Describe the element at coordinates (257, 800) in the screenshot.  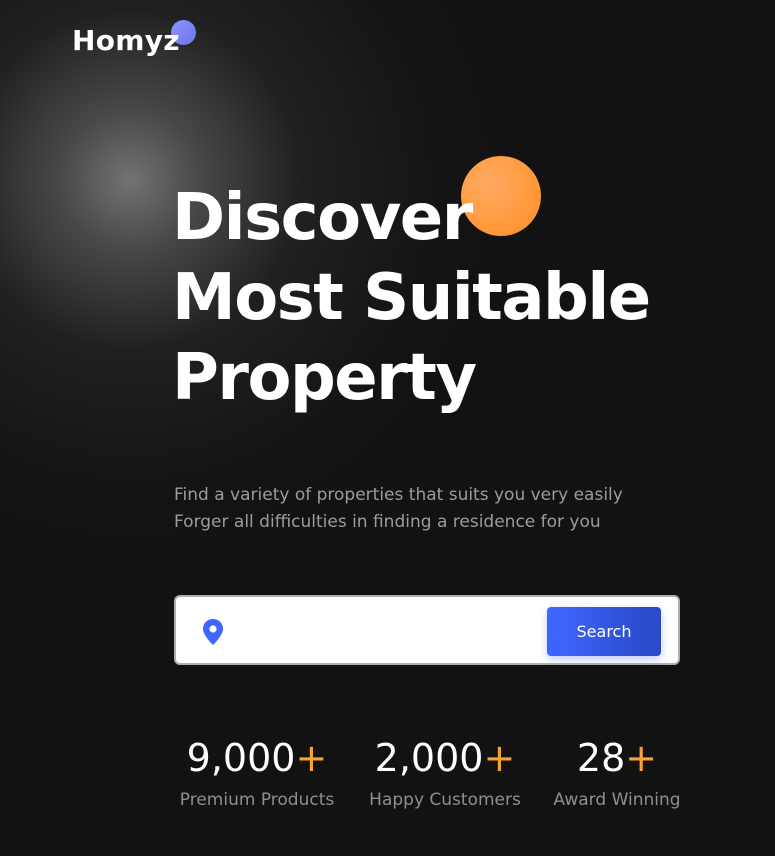
I see `stat-label: Premium Products` at that location.